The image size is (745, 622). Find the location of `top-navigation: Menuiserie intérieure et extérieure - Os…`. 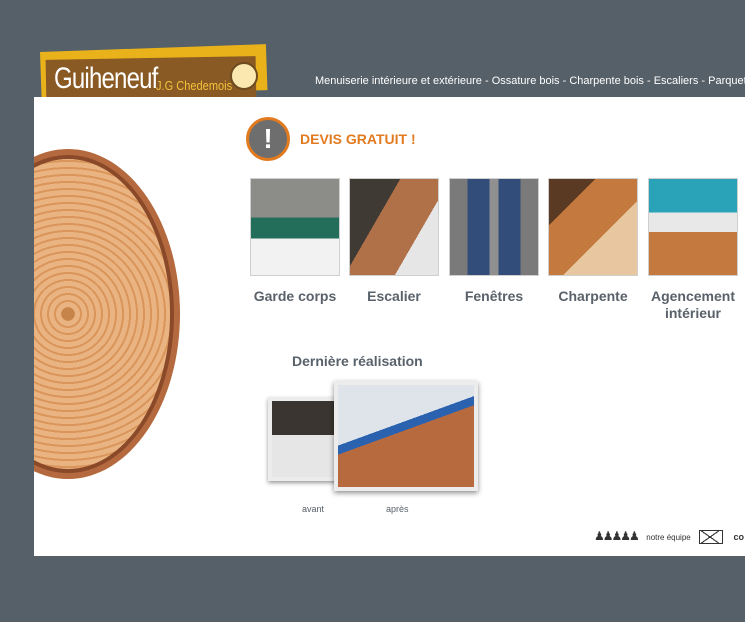

top-navigation: Menuiserie intérieure et extérieure - Os… is located at coordinates (530, 81).